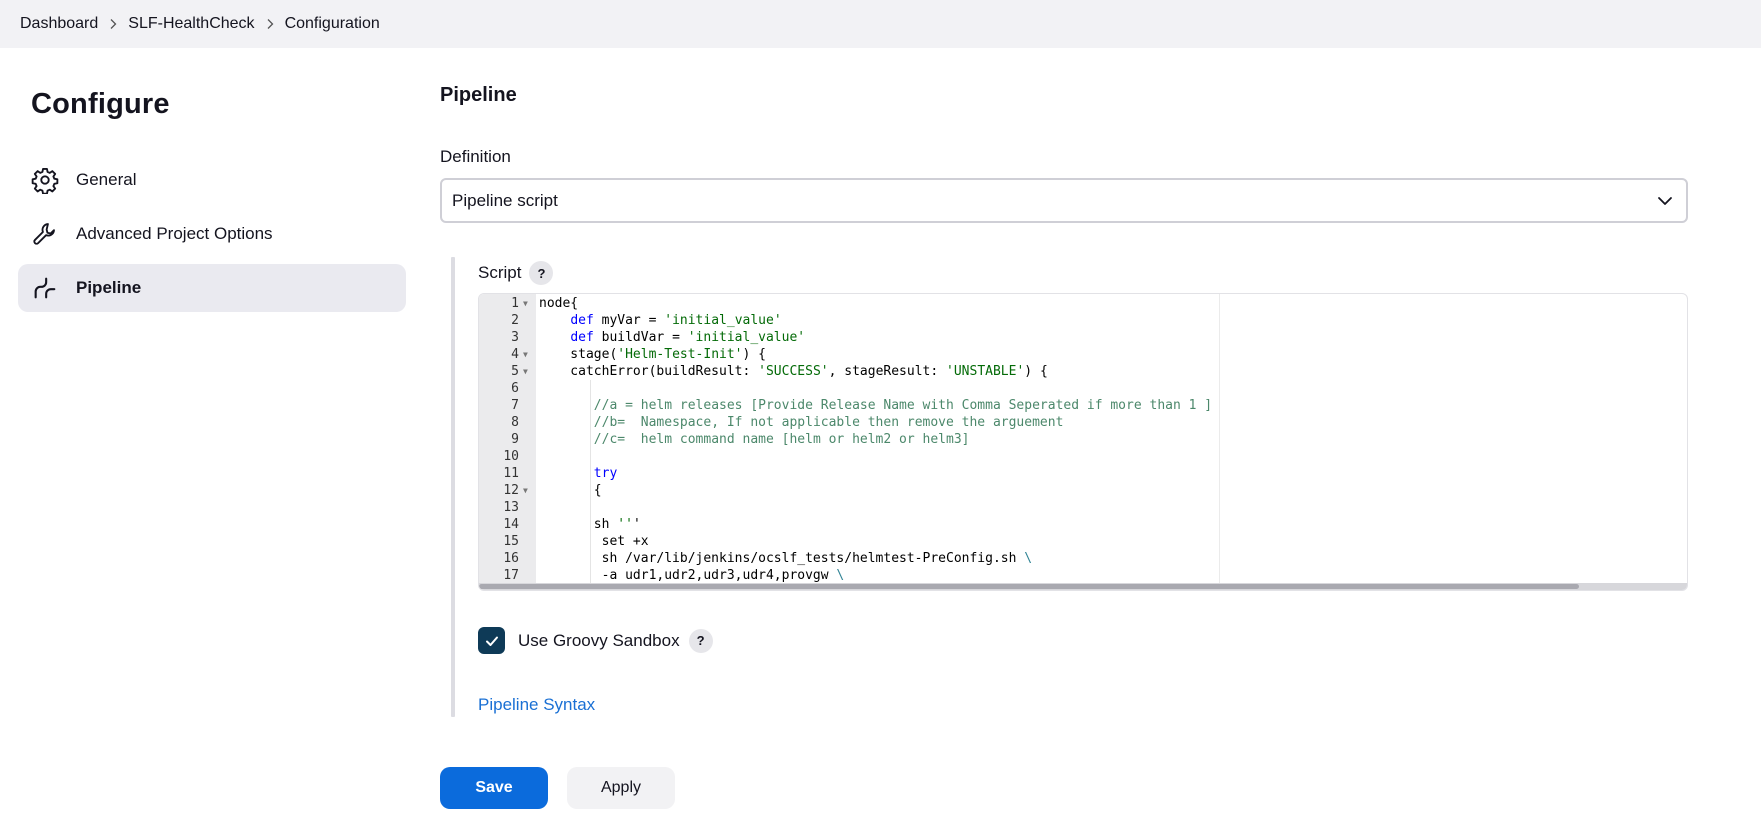 This screenshot has height=819, width=1761. I want to click on groovy-sandbox-checkbox, so click(491, 640).